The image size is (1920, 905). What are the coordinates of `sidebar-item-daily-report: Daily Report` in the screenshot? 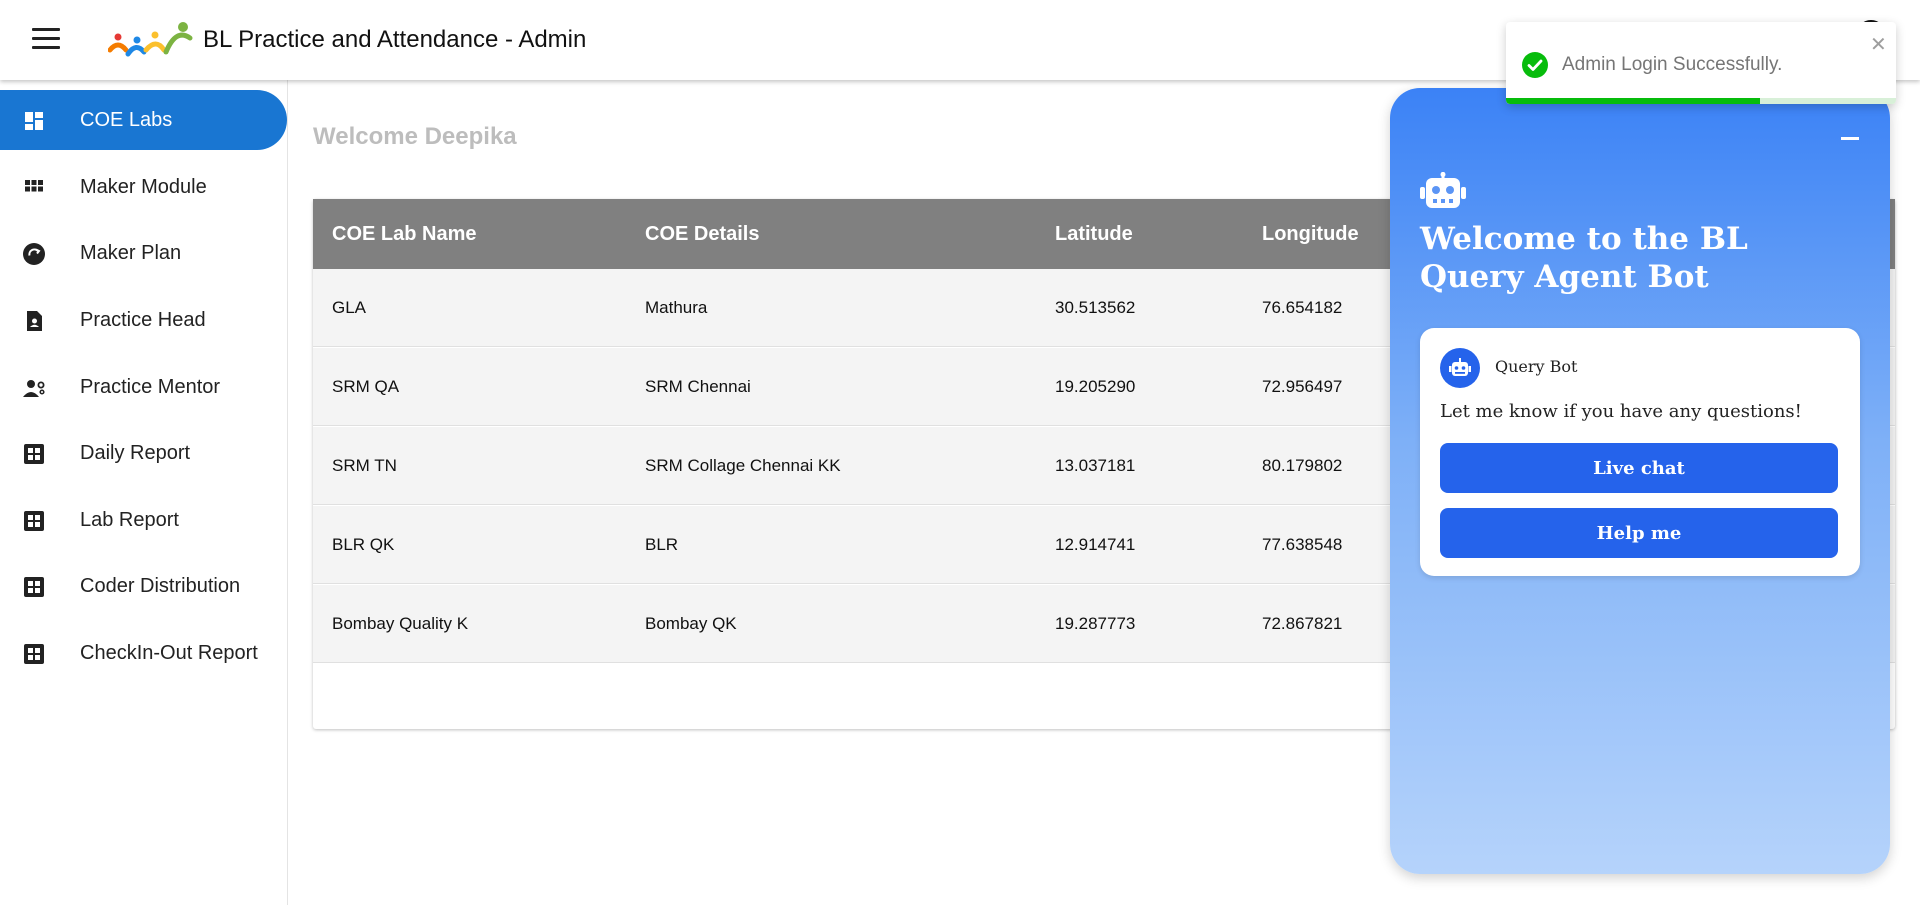 It's located at (143, 453).